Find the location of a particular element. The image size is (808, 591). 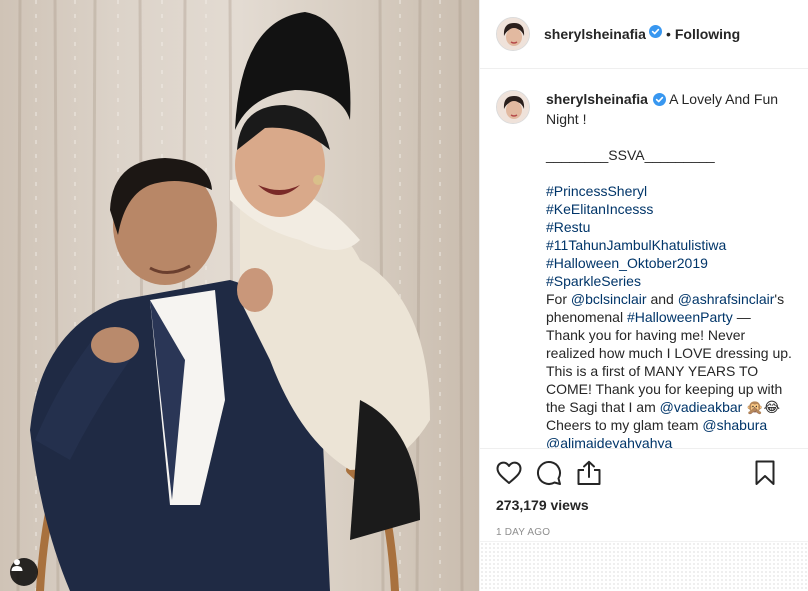

caption-avatar is located at coordinates (513, 107).